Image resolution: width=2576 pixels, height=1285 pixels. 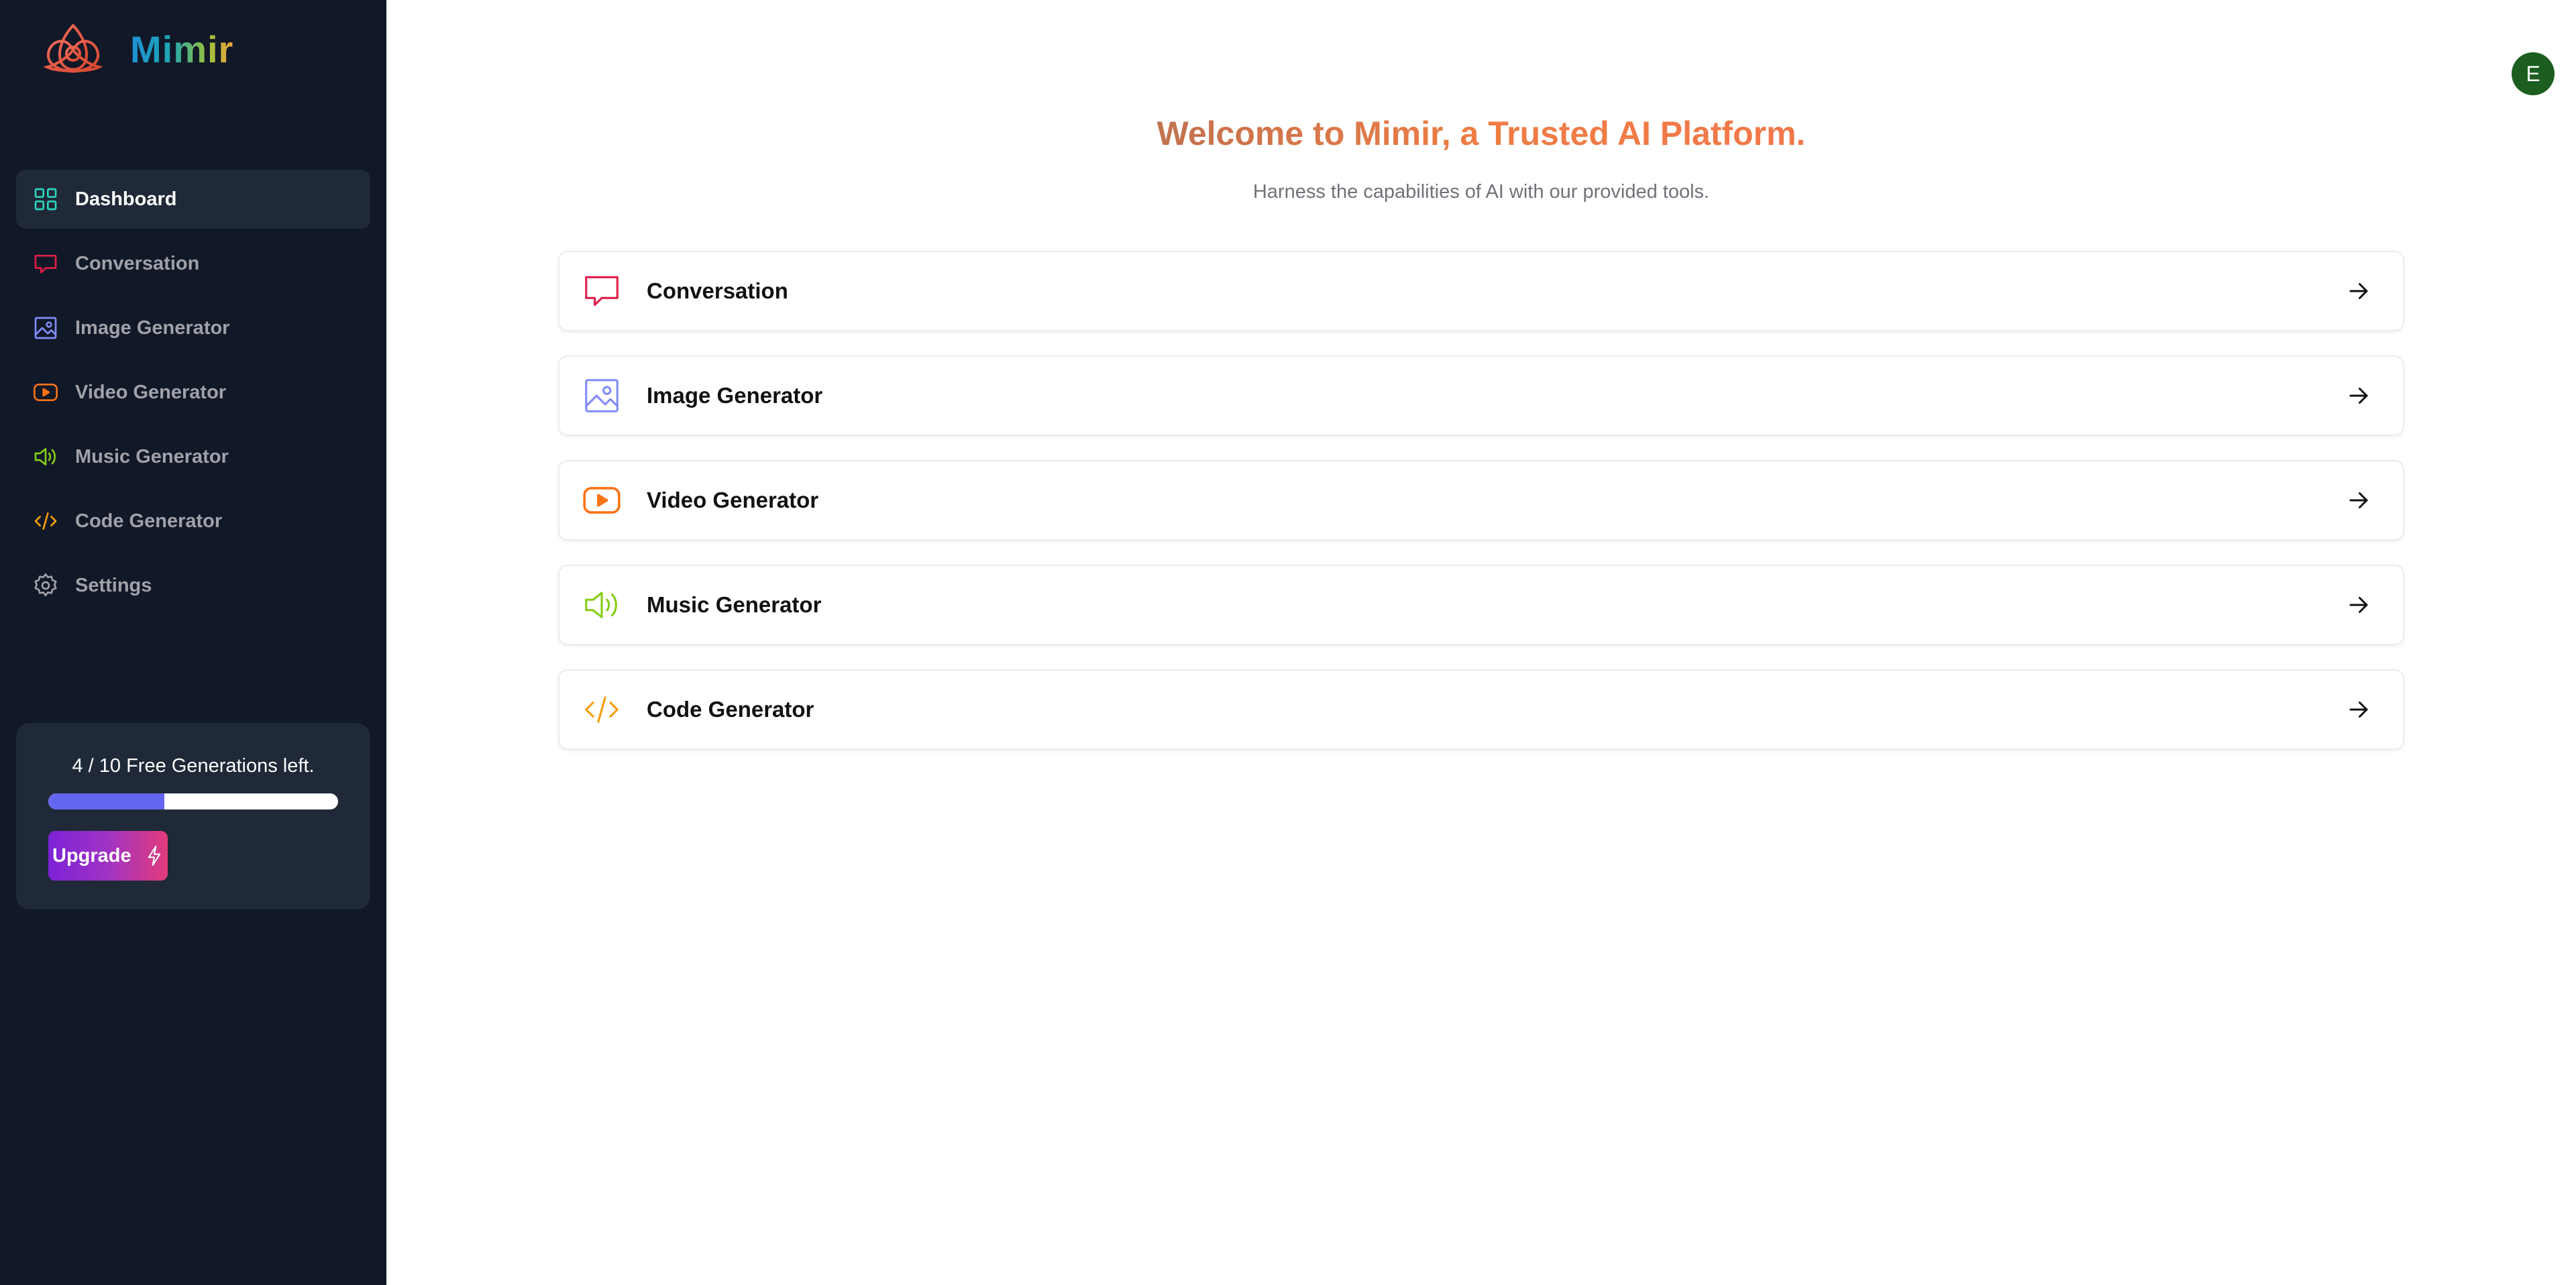 What do you see at coordinates (113, 585) in the screenshot?
I see `sidebar-item-label: Settings` at bounding box center [113, 585].